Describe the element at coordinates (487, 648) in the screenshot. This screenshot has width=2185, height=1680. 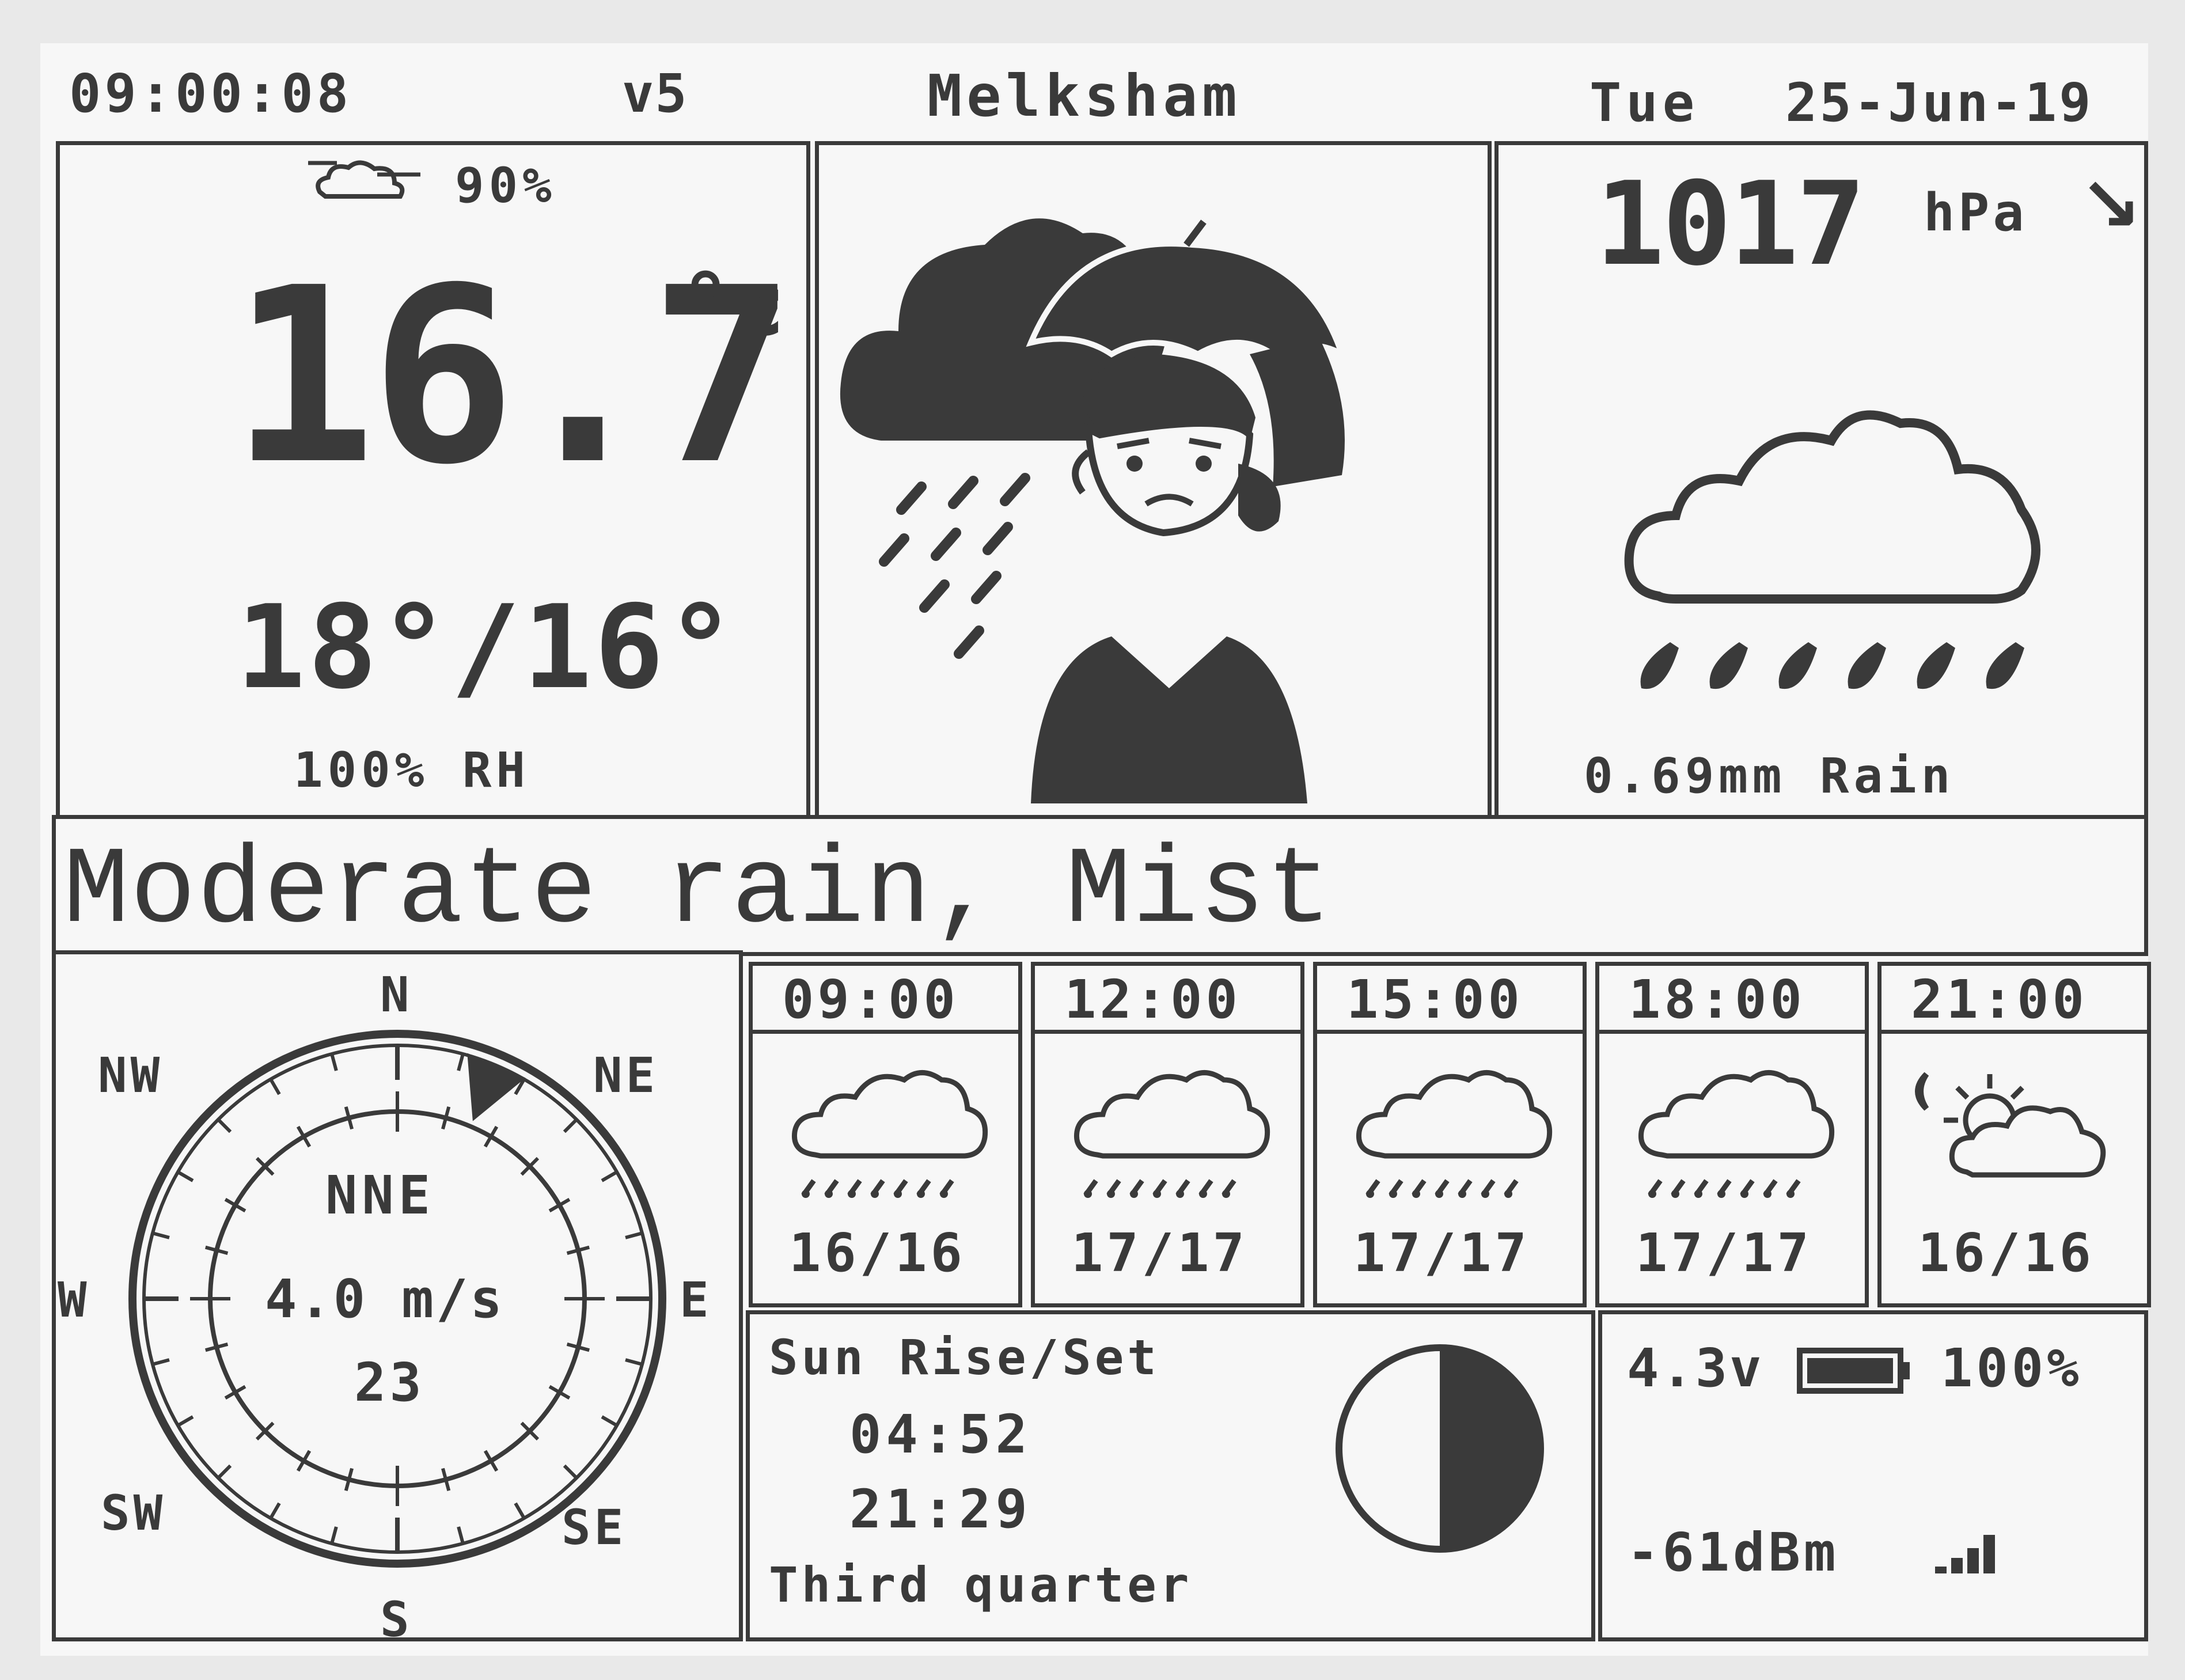
I see `high-low-temperature: 18°/16°` at that location.